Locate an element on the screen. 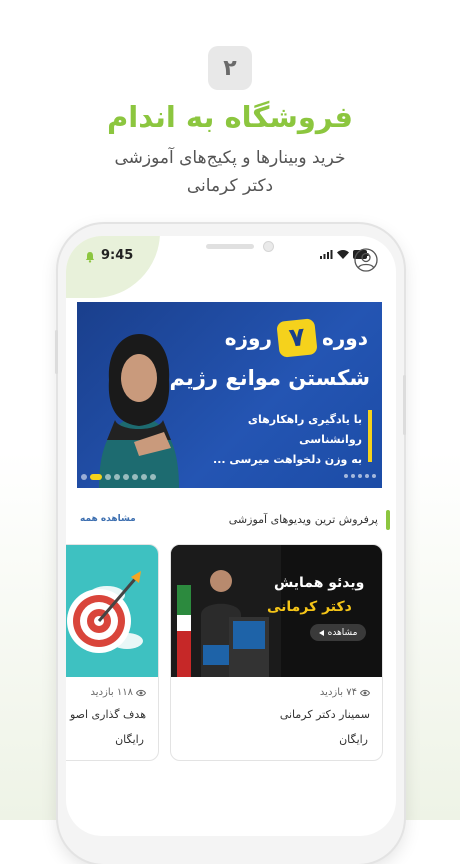 This screenshot has height=864, width=460. views-count: ۷۴ بازدید is located at coordinates (345, 692).